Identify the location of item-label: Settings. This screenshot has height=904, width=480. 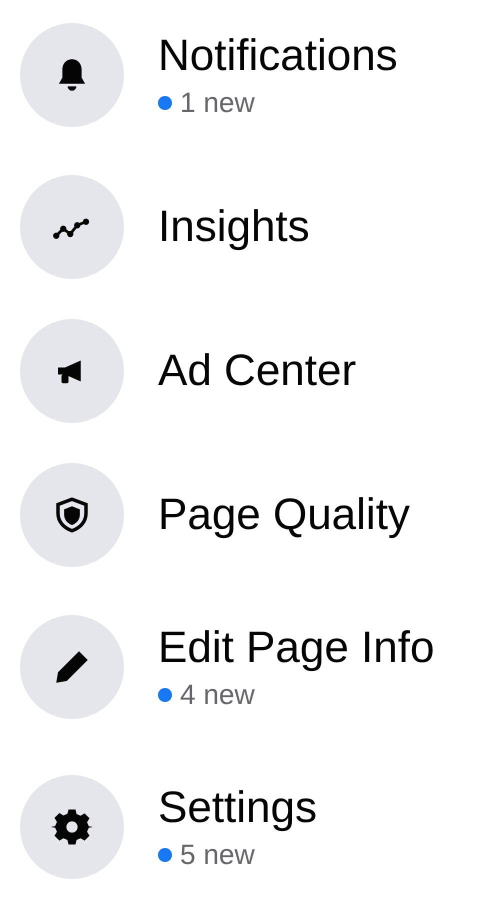
(237, 808).